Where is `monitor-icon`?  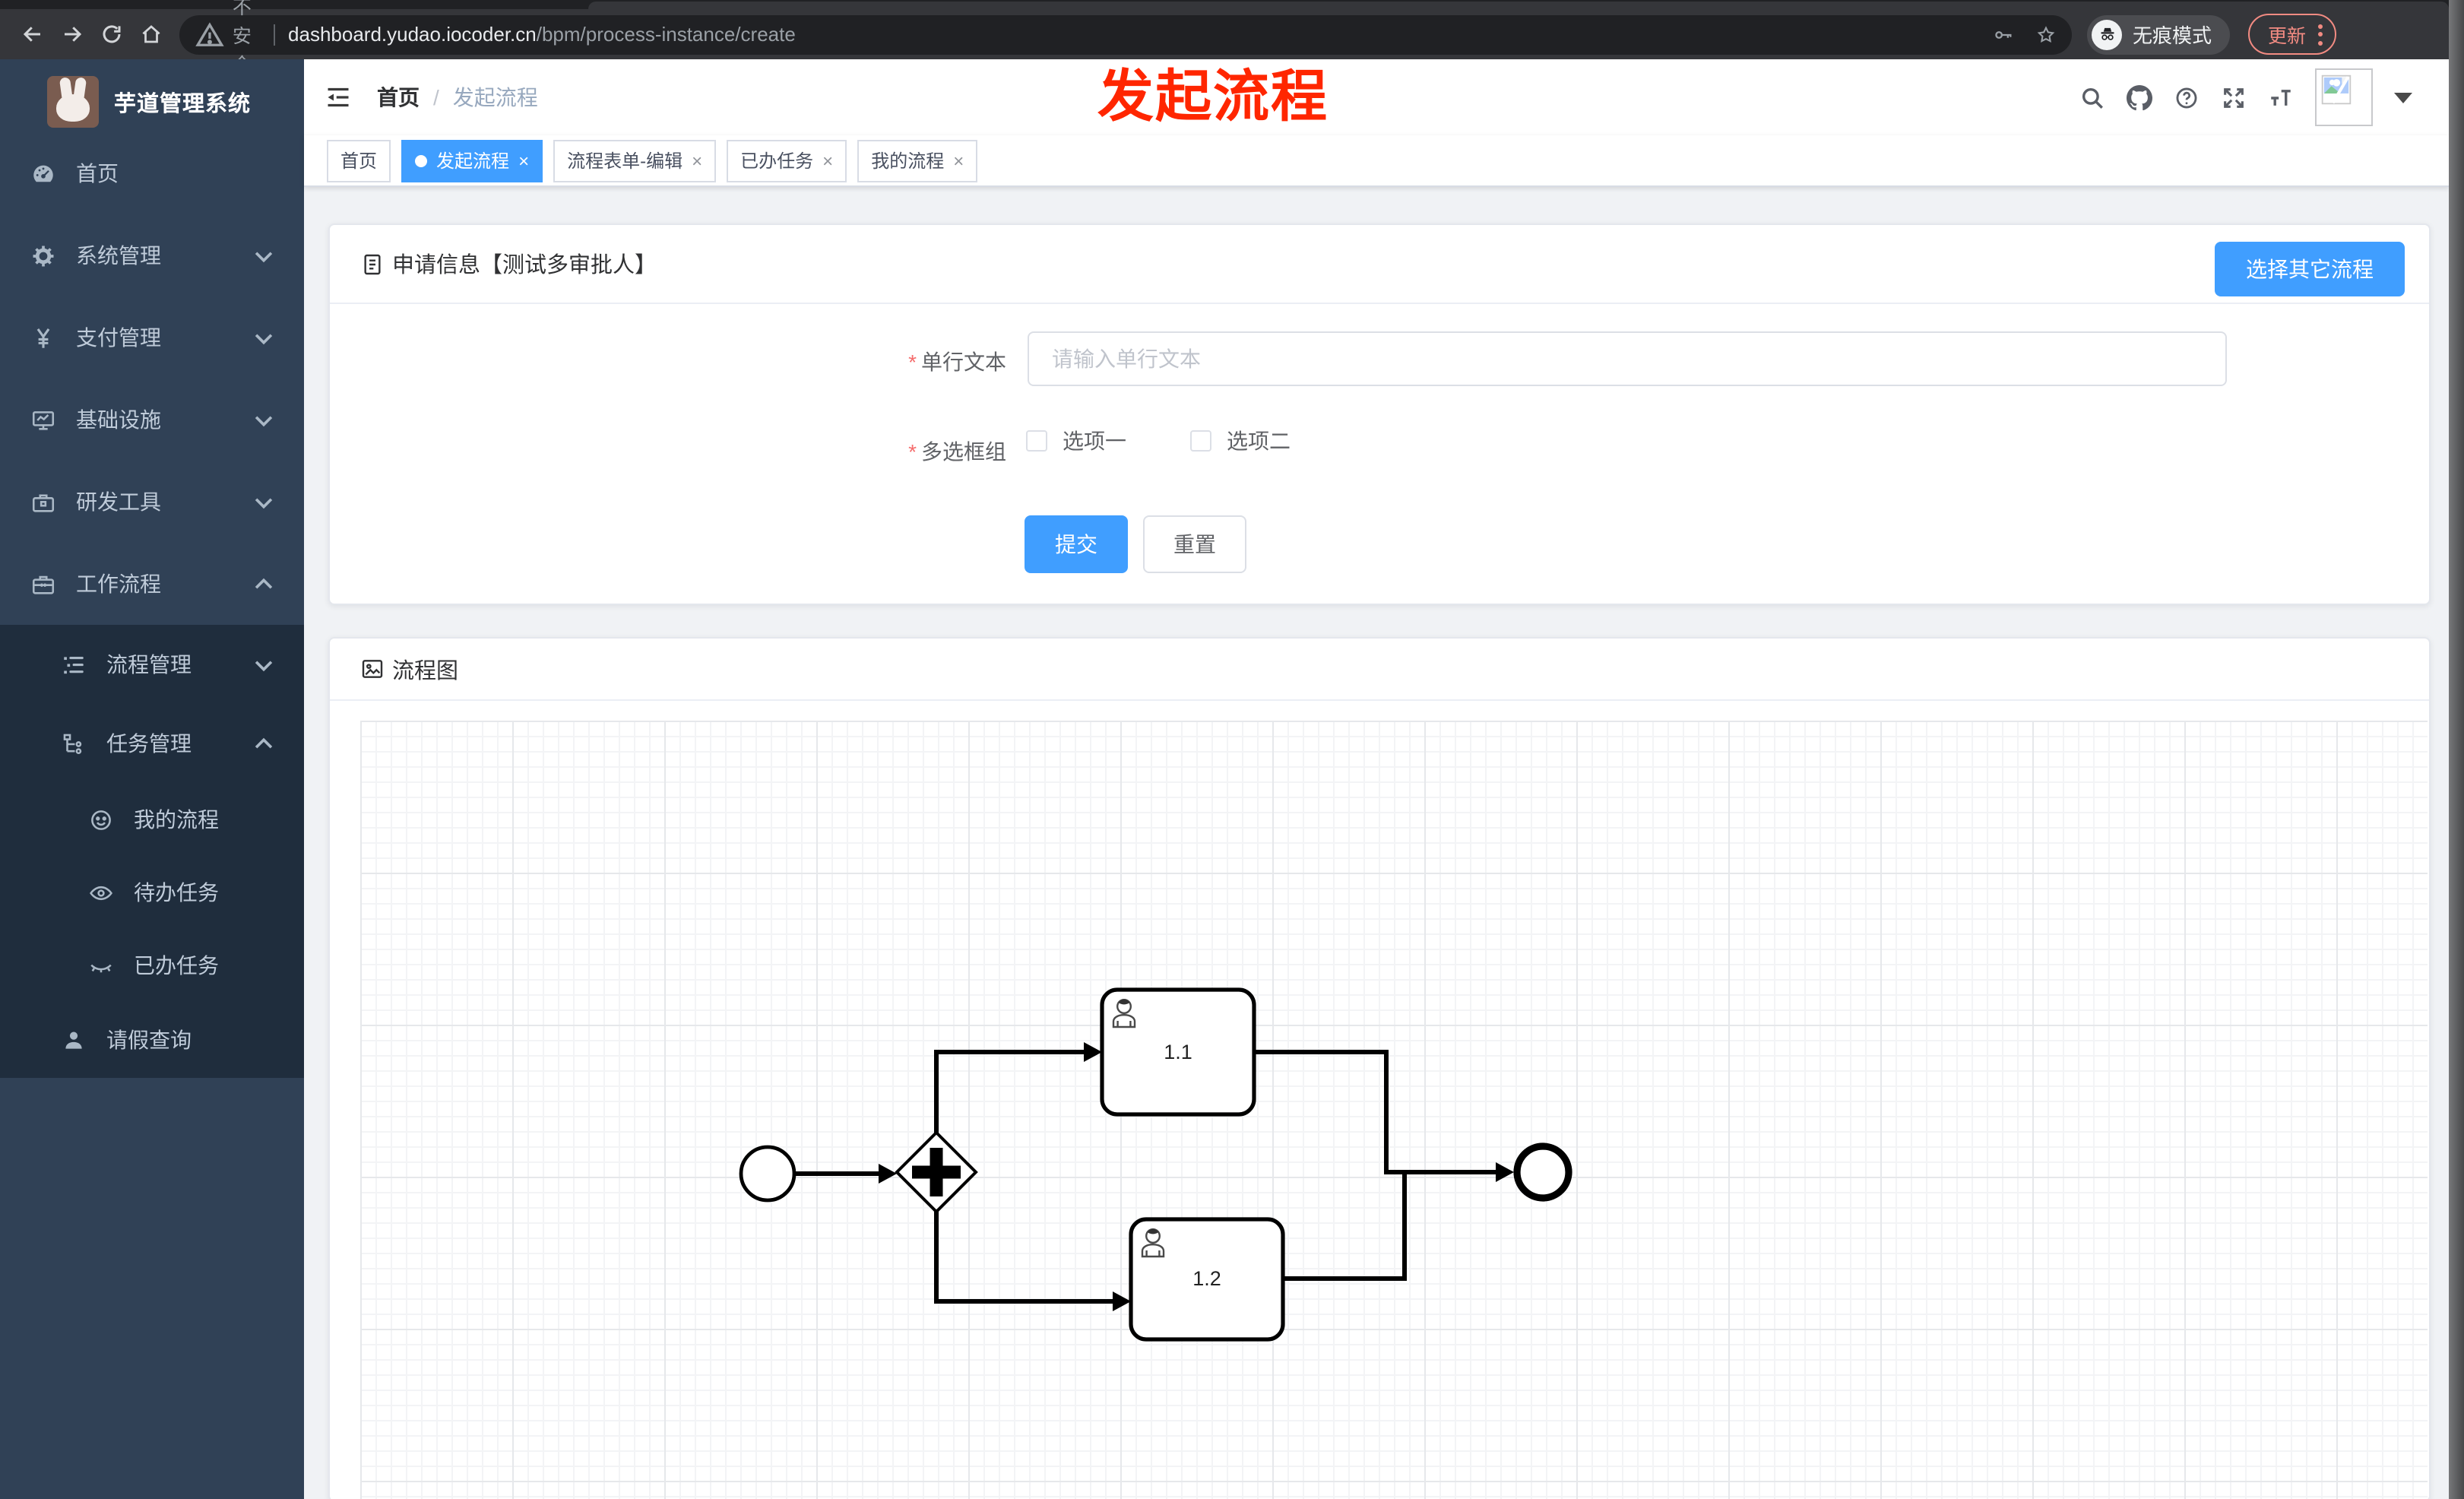 monitor-icon is located at coordinates (43, 419).